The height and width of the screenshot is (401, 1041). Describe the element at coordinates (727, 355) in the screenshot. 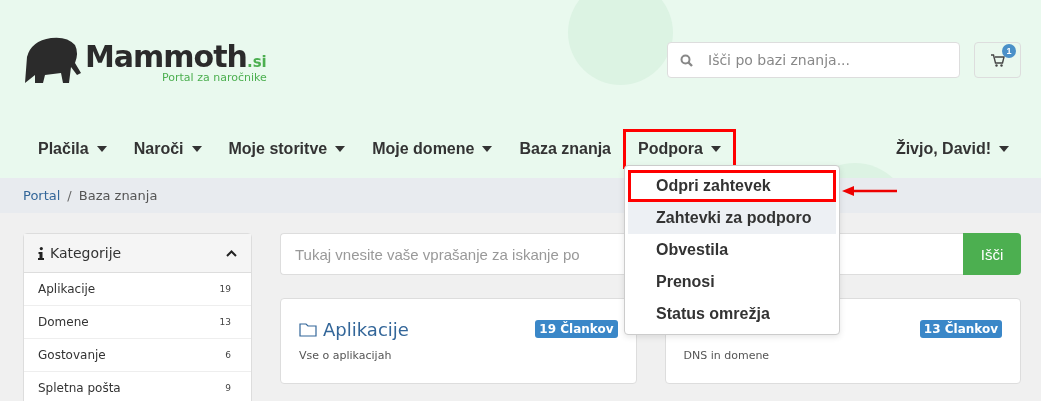

I see `card-description: DNS in domene` at that location.